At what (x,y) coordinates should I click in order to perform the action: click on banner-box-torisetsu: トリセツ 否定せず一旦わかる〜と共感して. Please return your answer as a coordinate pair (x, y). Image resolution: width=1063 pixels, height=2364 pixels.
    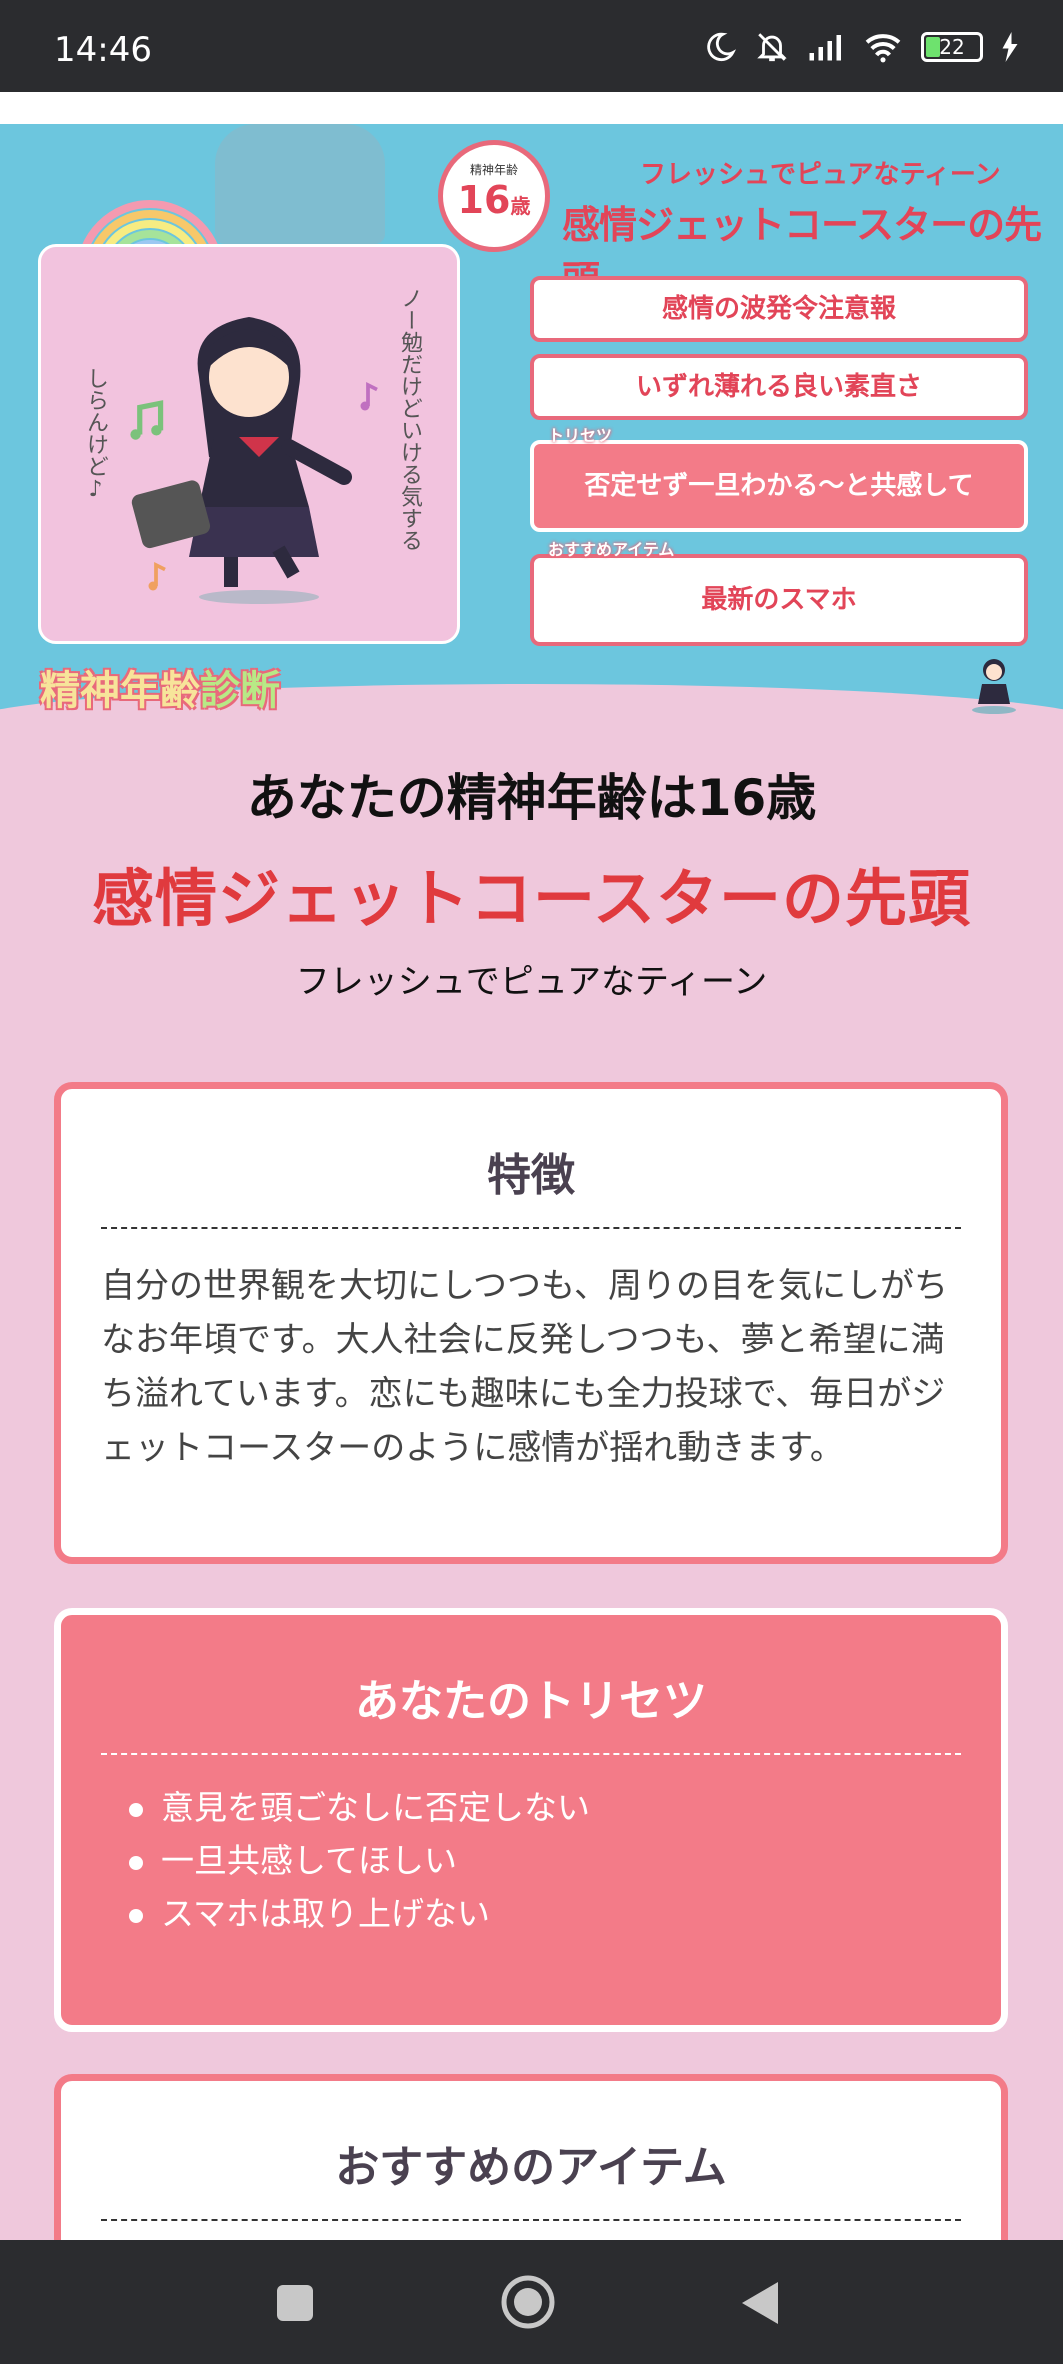
    Looking at the image, I should click on (779, 479).